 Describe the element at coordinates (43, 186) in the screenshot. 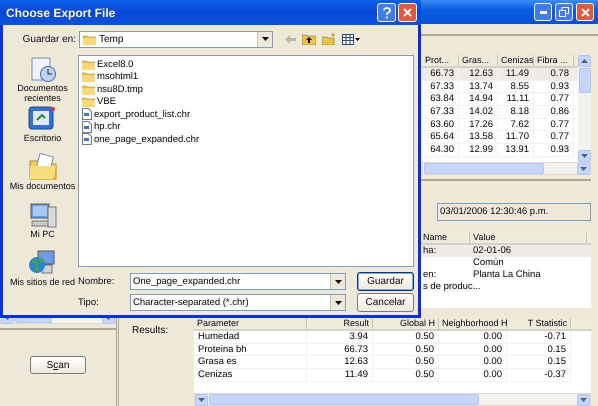

I see `places-item: Mis documentos` at that location.